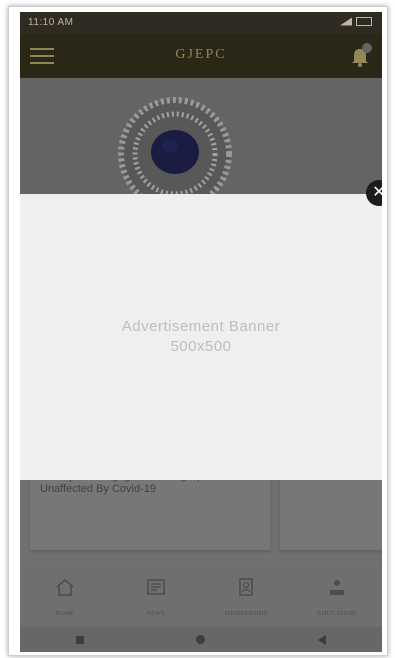  I want to click on ad-size: 500x500, so click(201, 346).